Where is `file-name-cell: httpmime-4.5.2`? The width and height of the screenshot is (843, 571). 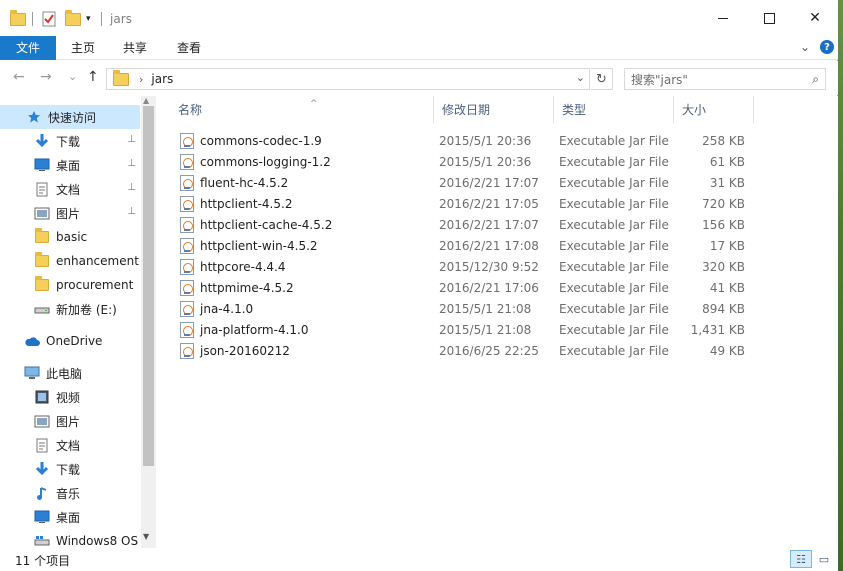 file-name-cell: httpmime-4.5.2 is located at coordinates (297, 287).